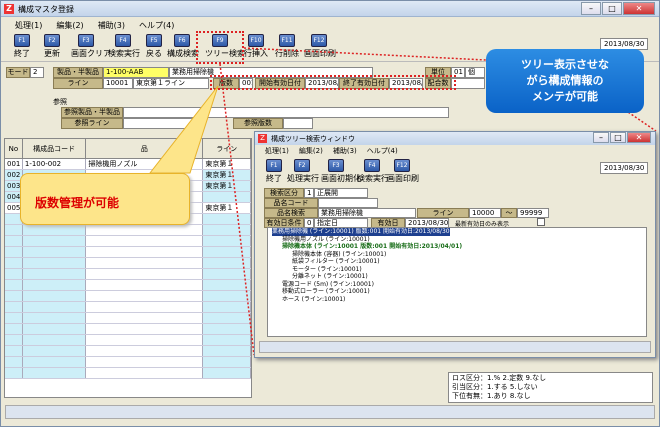  What do you see at coordinates (287, 47) in the screenshot?
I see `delete-row-button: F11 行削除` at bounding box center [287, 47].